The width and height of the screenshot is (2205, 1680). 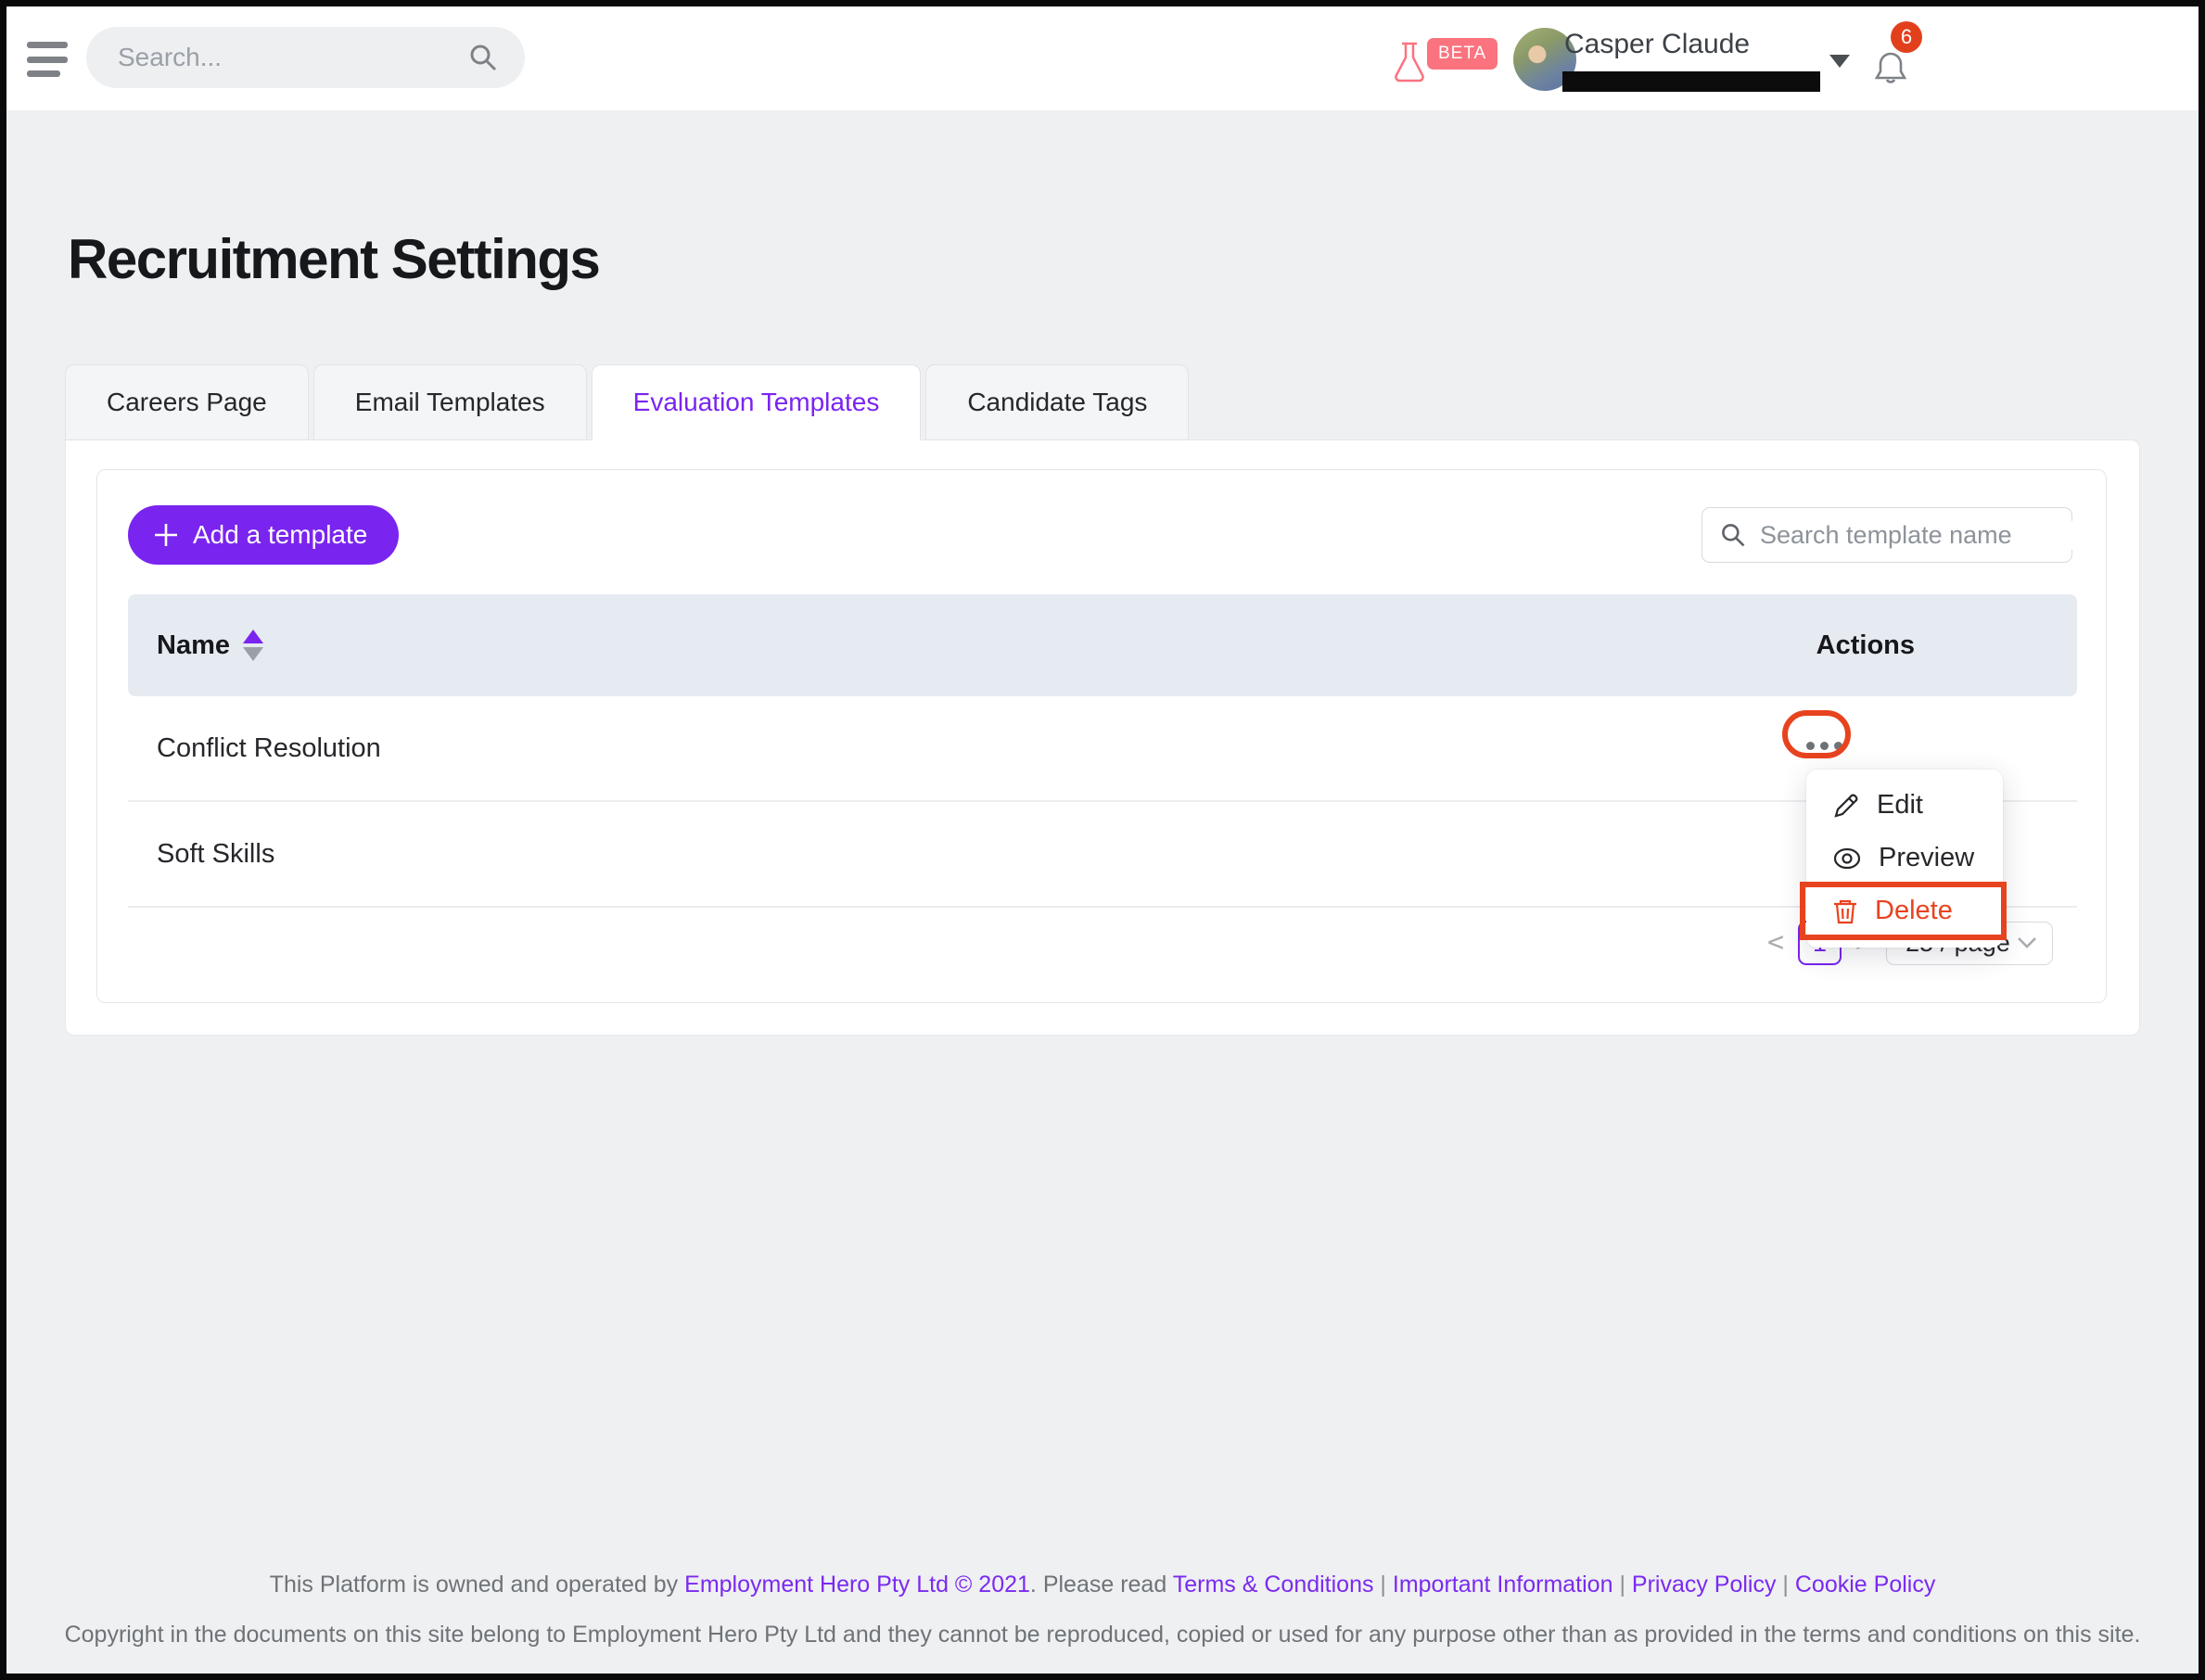 What do you see at coordinates (1503, 1584) in the screenshot?
I see `footer-link-important-information: Important Information` at bounding box center [1503, 1584].